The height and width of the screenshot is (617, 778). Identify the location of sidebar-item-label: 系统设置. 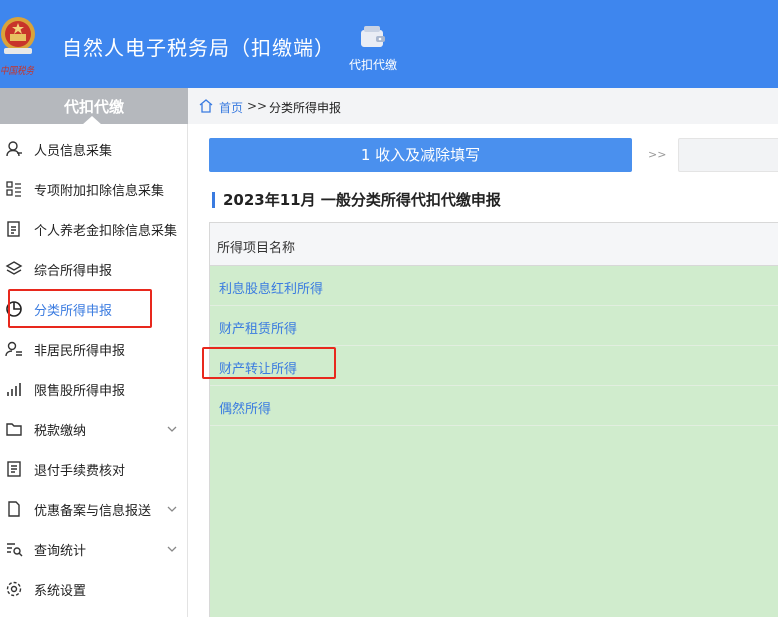
(60, 591).